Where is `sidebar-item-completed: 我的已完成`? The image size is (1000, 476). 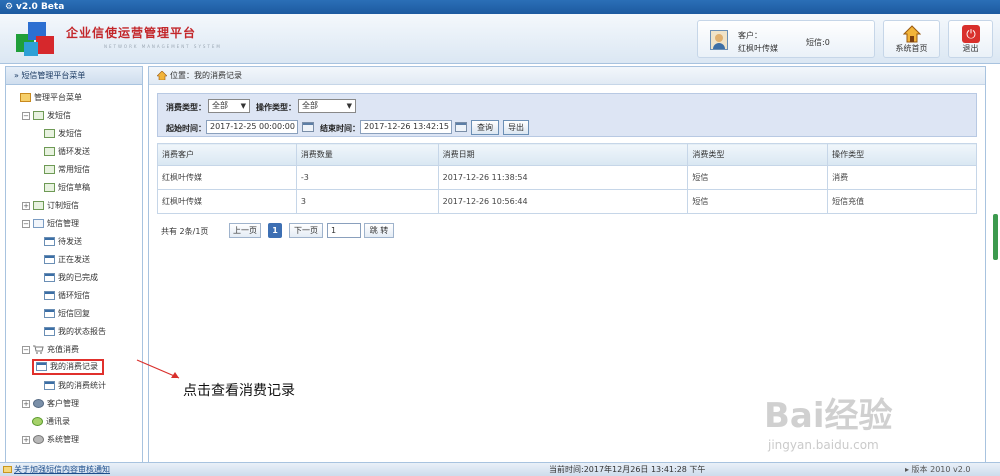
sidebar-item-completed: 我的已完成 is located at coordinates (71, 278).